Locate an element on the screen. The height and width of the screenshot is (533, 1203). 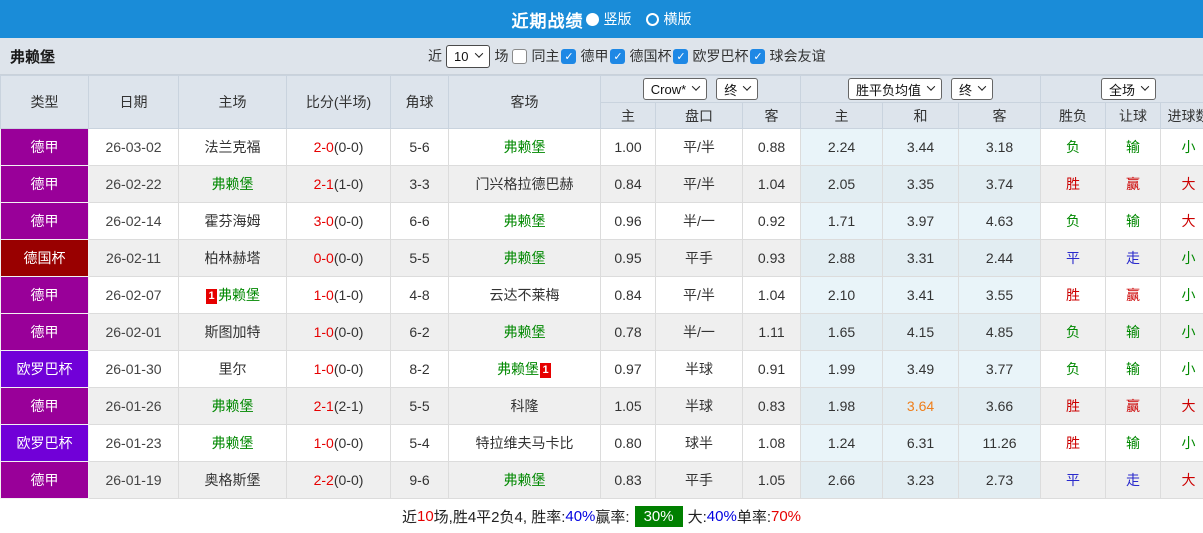
horizontal-layout-label: 横版 is located at coordinates (678, 19).